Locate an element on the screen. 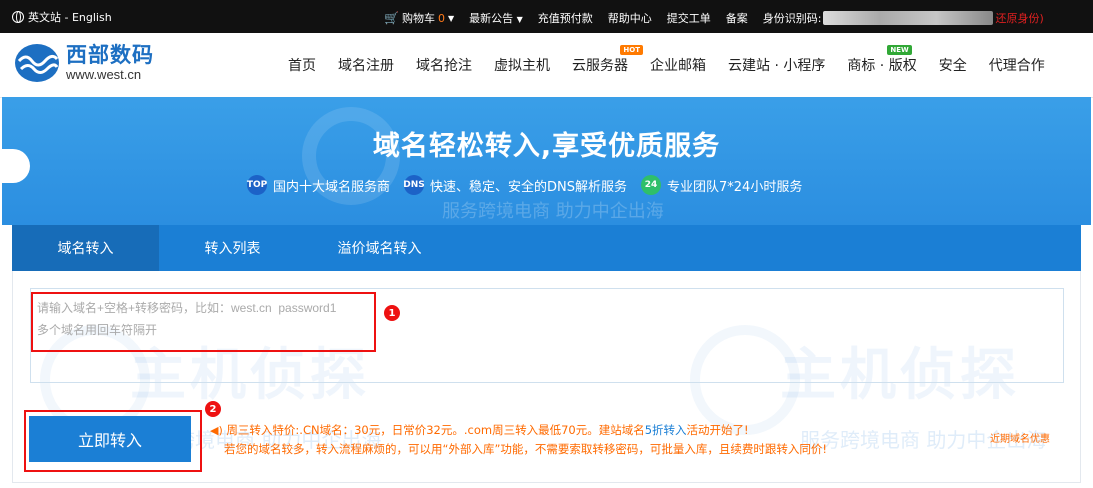 The image size is (1093, 488). id-code: 身份识别码: 还原身份) is located at coordinates (903, 18).